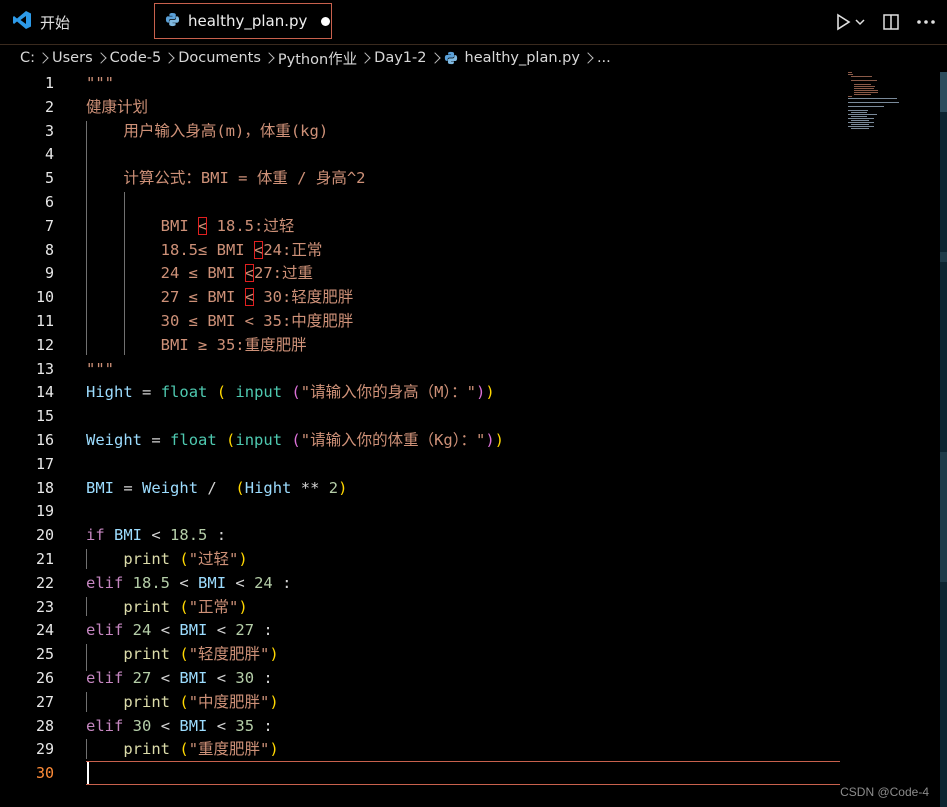 Image resolution: width=947 pixels, height=807 pixels. What do you see at coordinates (420, 107) in the screenshot?
I see `code-line: 健康计划` at bounding box center [420, 107].